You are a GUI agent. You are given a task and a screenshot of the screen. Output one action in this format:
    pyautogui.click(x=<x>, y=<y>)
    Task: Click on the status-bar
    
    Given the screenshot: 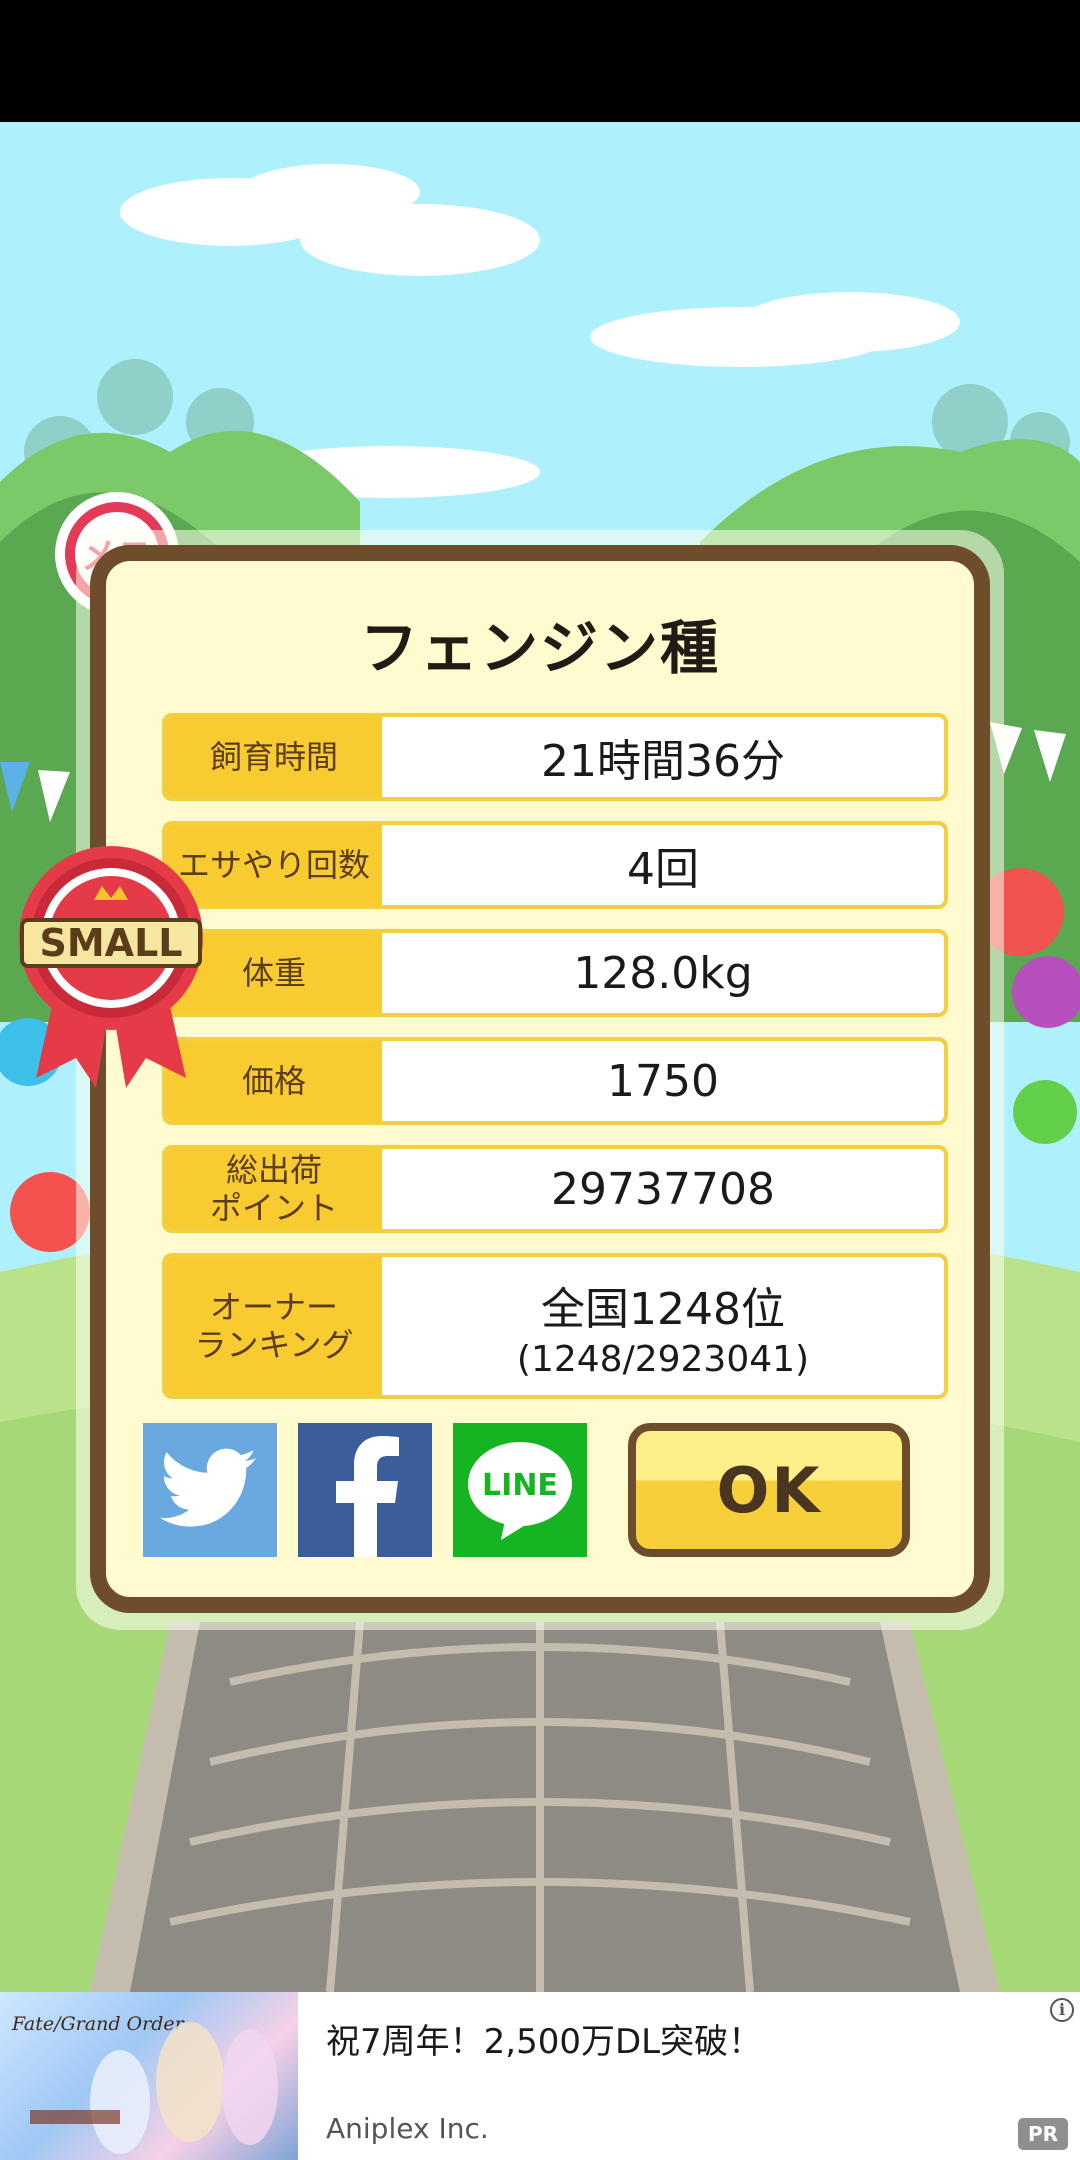 What is the action you would take?
    pyautogui.click(x=540, y=61)
    